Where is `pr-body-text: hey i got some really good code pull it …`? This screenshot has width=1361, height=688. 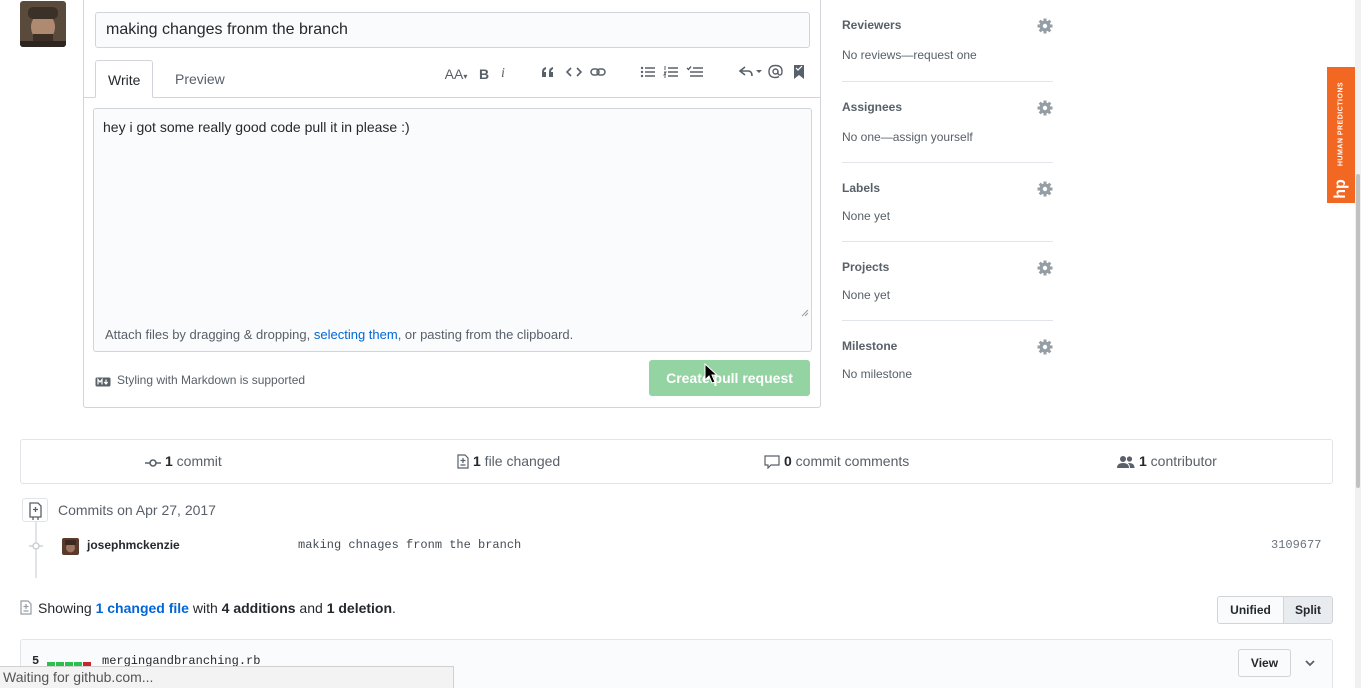 pr-body-text: hey i got some really good code pull it … is located at coordinates (256, 127).